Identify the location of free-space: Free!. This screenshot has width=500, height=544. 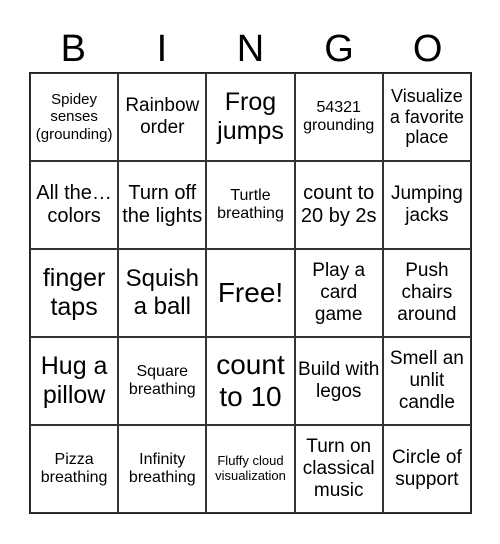
(250, 293).